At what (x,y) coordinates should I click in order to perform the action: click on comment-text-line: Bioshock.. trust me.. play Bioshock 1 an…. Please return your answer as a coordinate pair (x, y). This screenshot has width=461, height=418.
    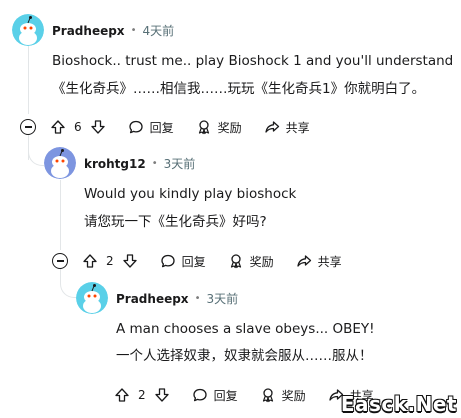
    Looking at the image, I should click on (253, 61).